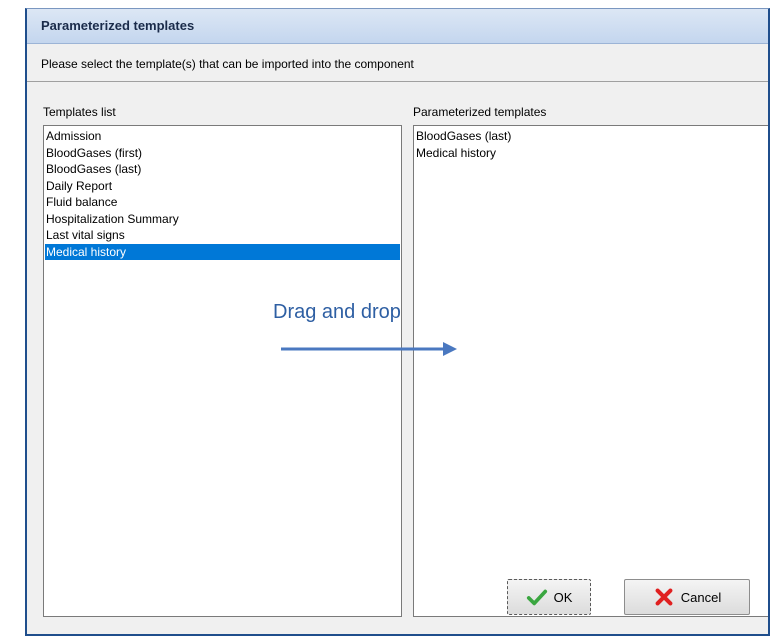 This screenshot has height=639, width=775. What do you see at coordinates (480, 112) in the screenshot?
I see `parameterized-templates-label: Parameterized templates` at bounding box center [480, 112].